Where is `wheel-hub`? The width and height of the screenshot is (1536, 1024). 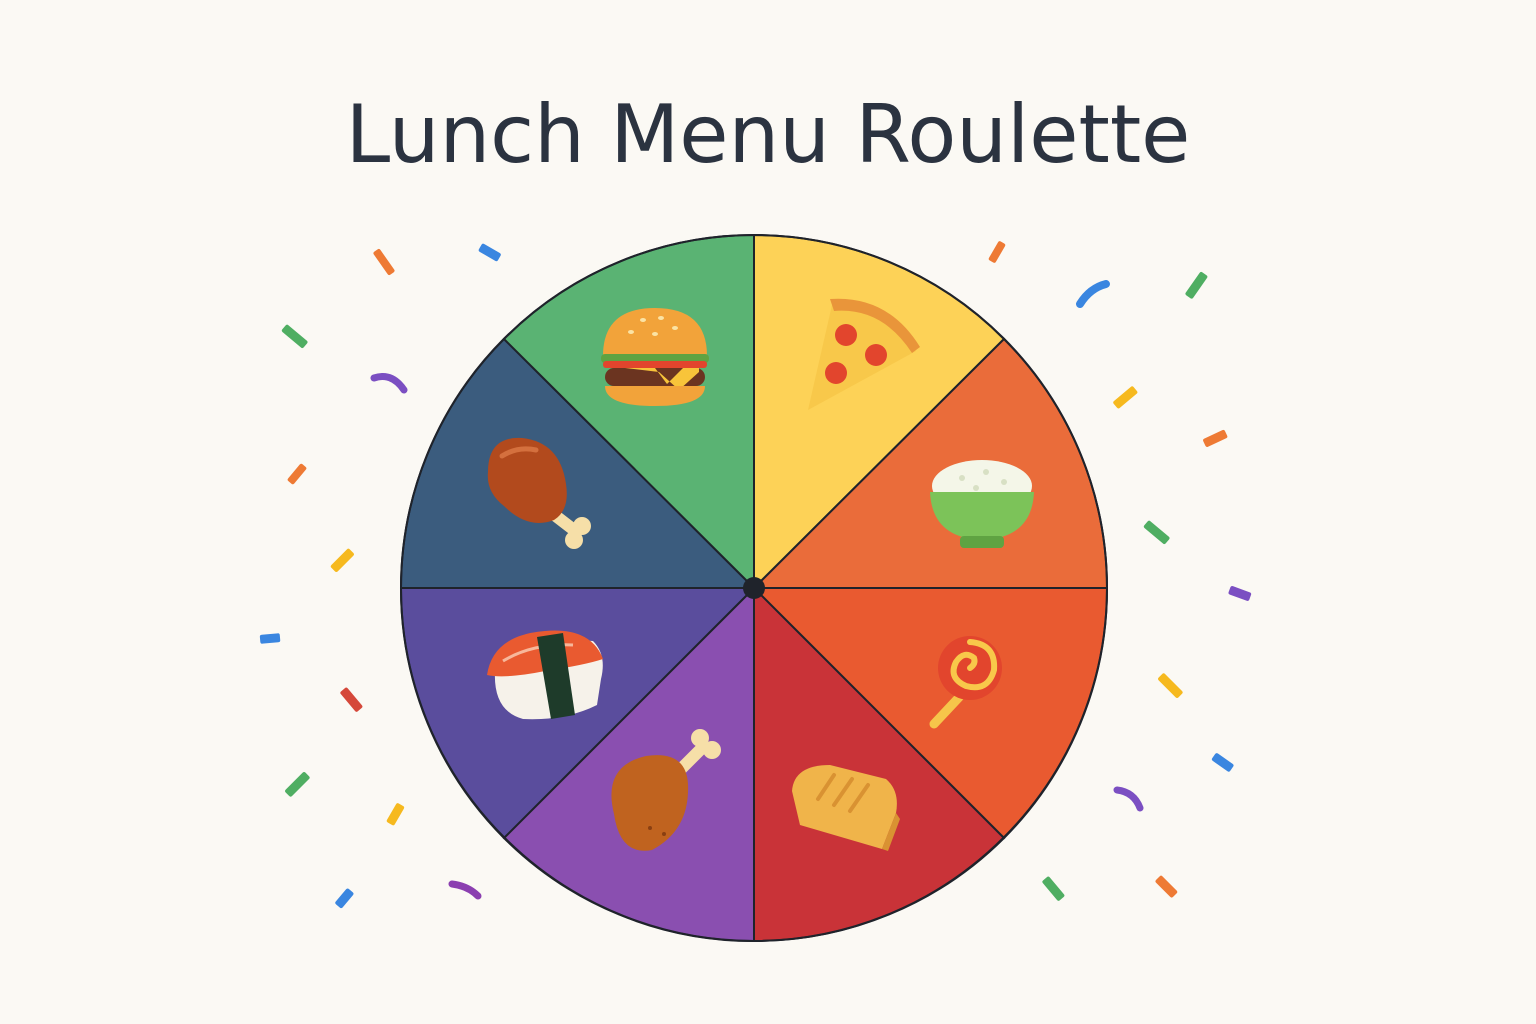 wheel-hub is located at coordinates (754, 588).